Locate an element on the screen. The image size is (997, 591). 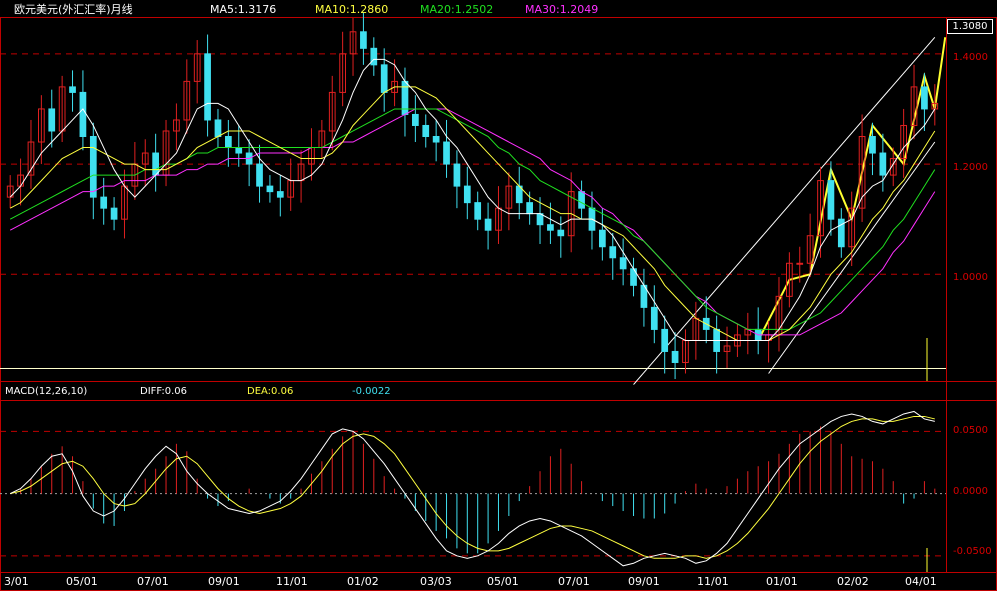
up-candle is located at coordinates (800, 263).